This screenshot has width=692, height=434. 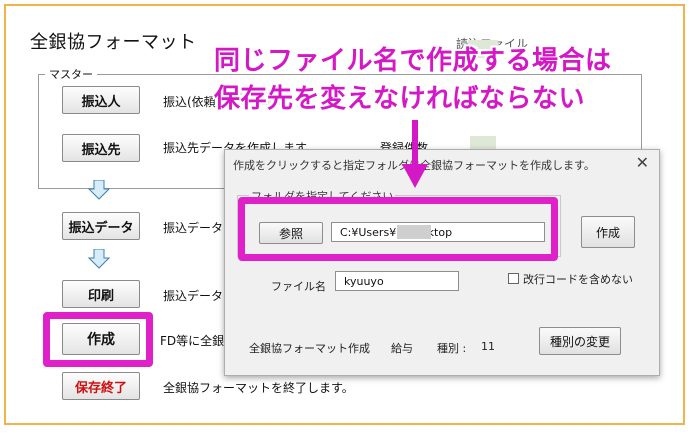 I want to click on callout-line1: 同じファイル名で作成する場合は, so click(x=413, y=61).